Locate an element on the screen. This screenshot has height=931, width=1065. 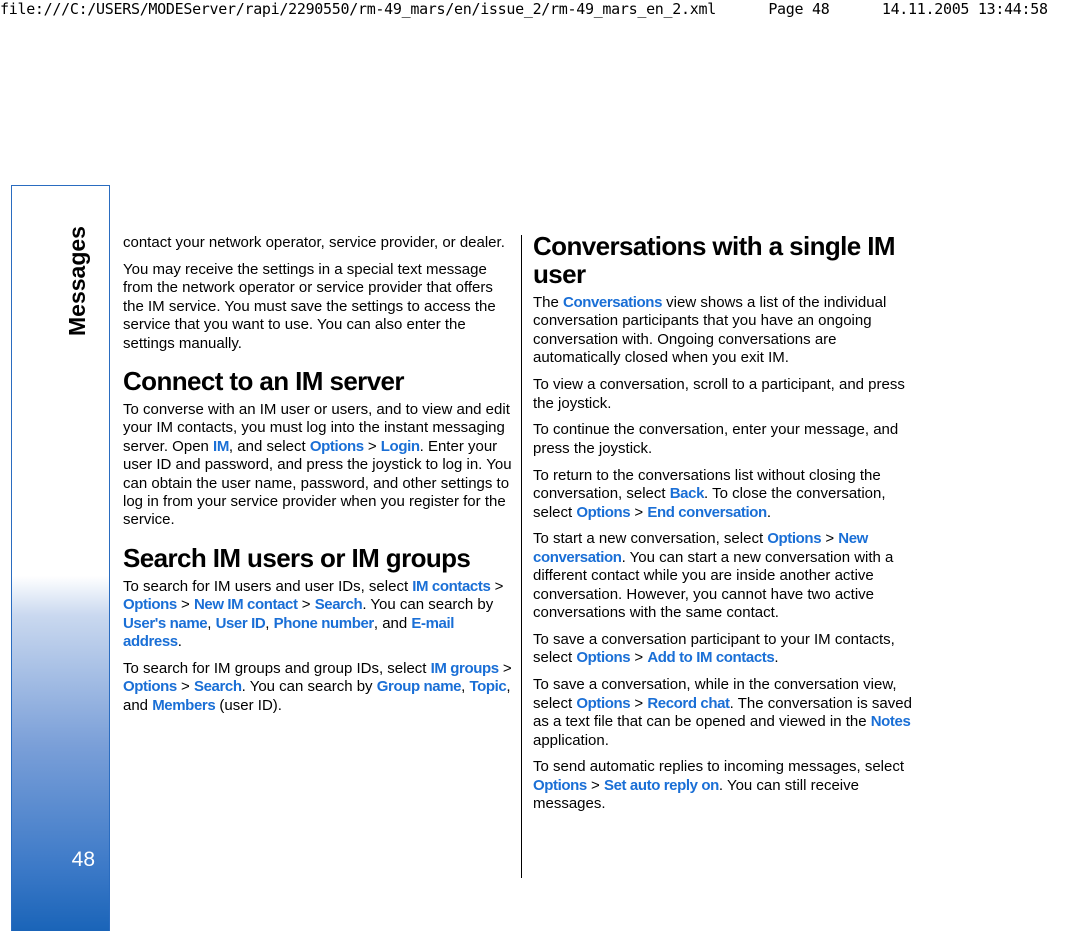
text: application. is located at coordinates (571, 740).